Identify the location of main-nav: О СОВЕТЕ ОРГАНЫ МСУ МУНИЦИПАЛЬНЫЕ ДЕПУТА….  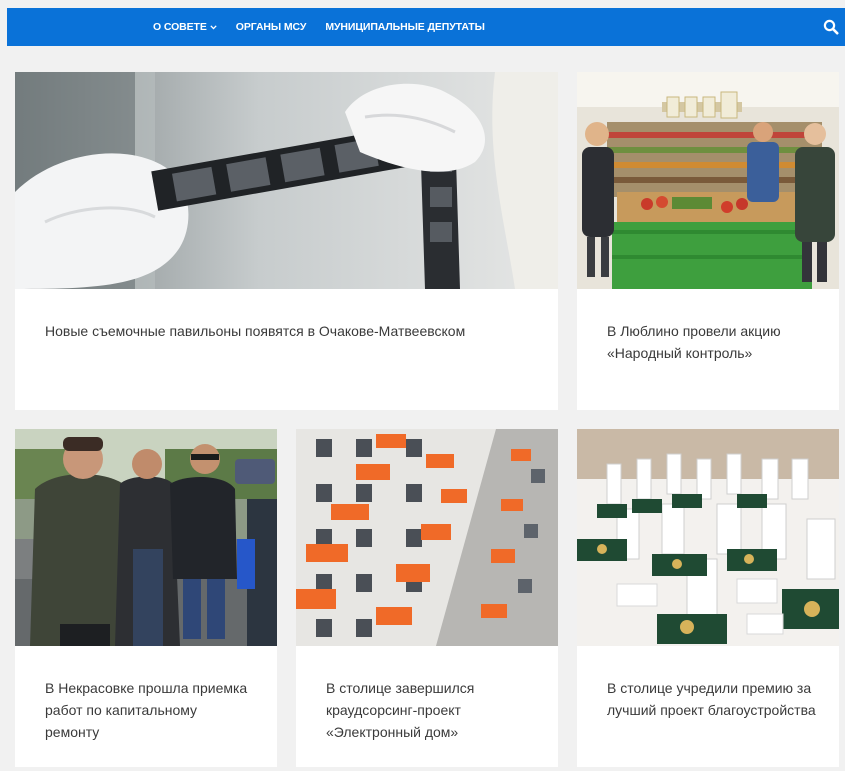
(319, 27).